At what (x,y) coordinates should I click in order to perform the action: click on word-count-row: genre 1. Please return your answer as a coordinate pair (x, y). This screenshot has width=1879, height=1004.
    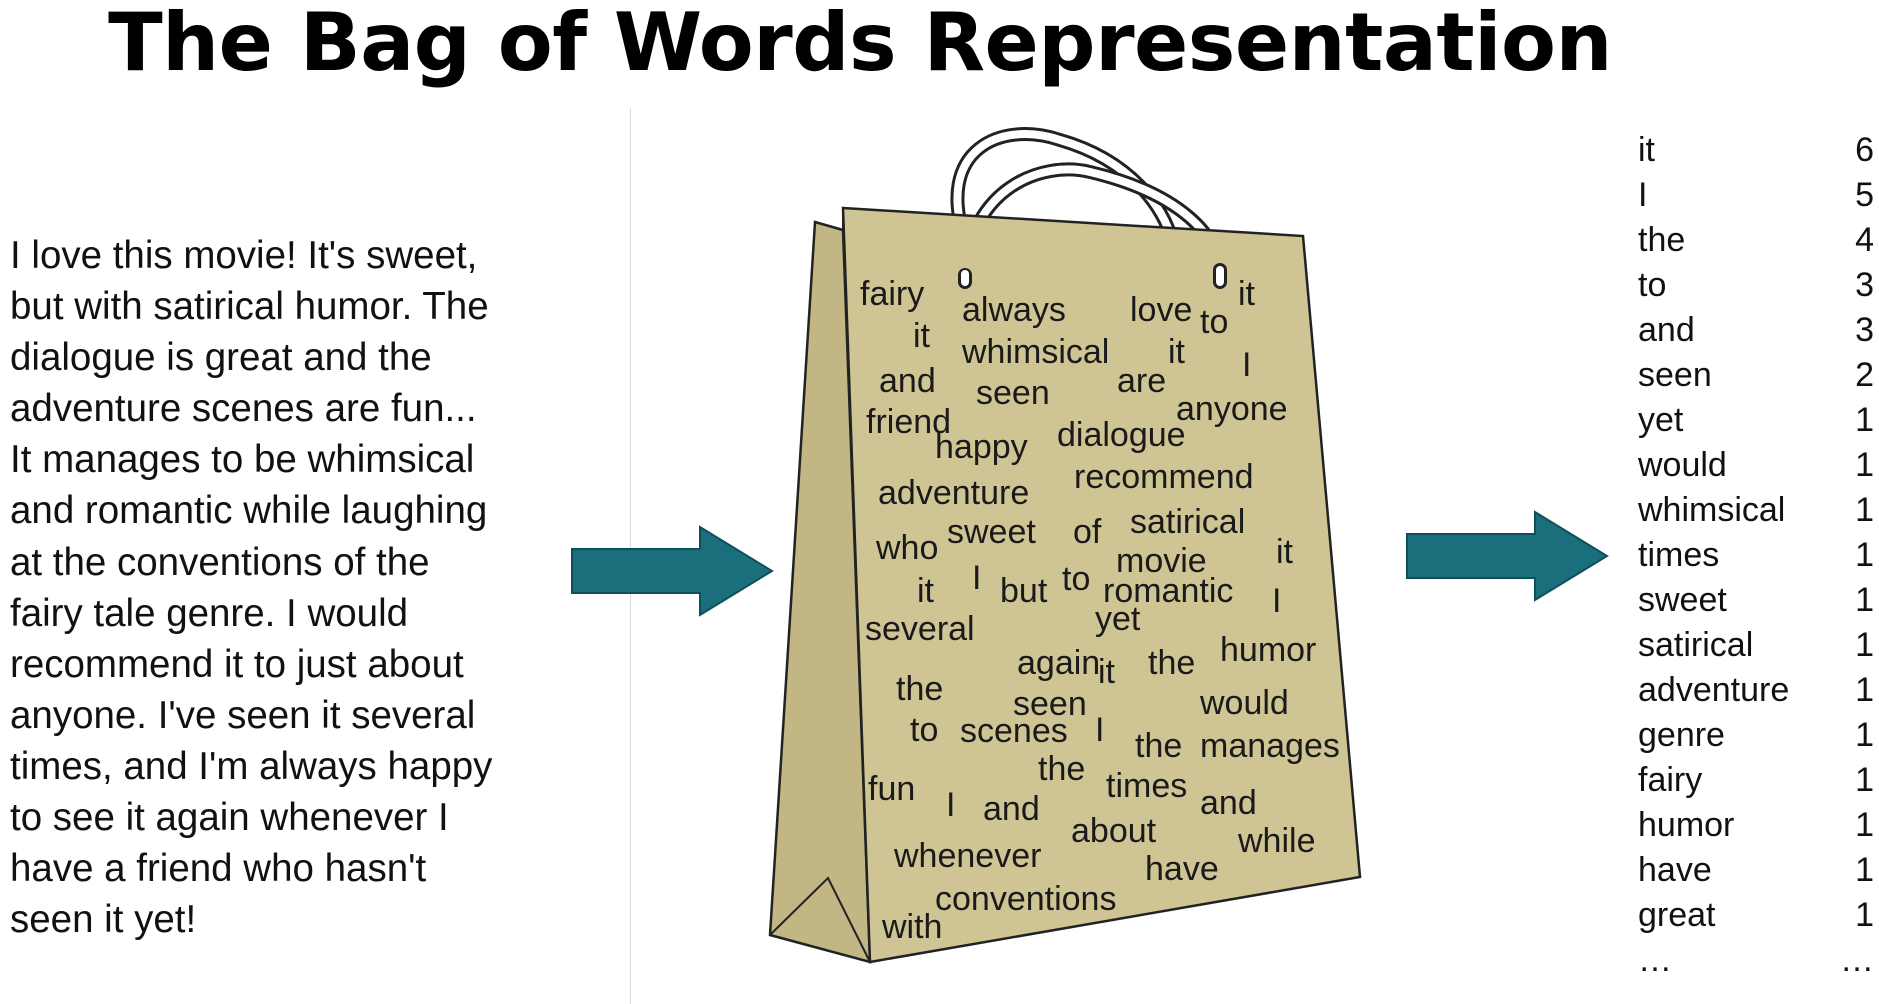
    Looking at the image, I should click on (1758, 735).